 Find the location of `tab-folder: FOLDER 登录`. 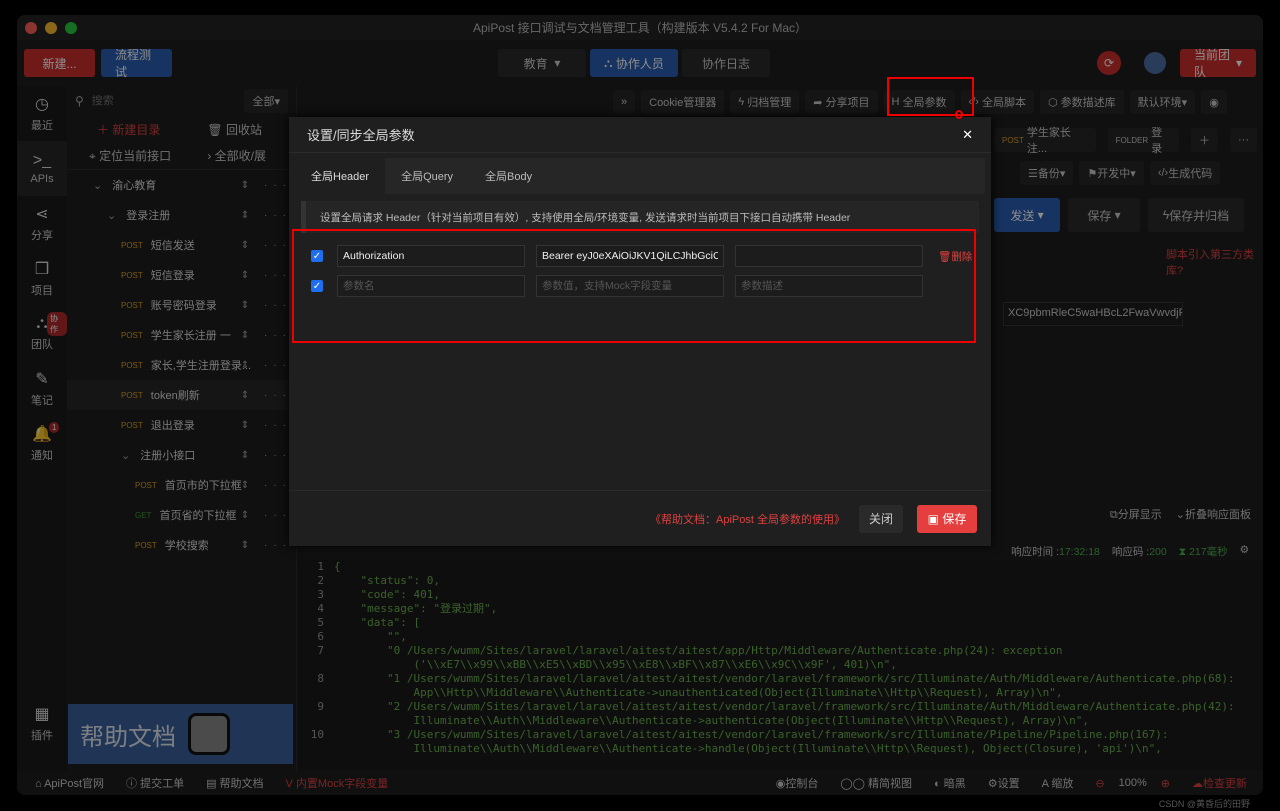

tab-folder: FOLDER 登录 is located at coordinates (1143, 141).